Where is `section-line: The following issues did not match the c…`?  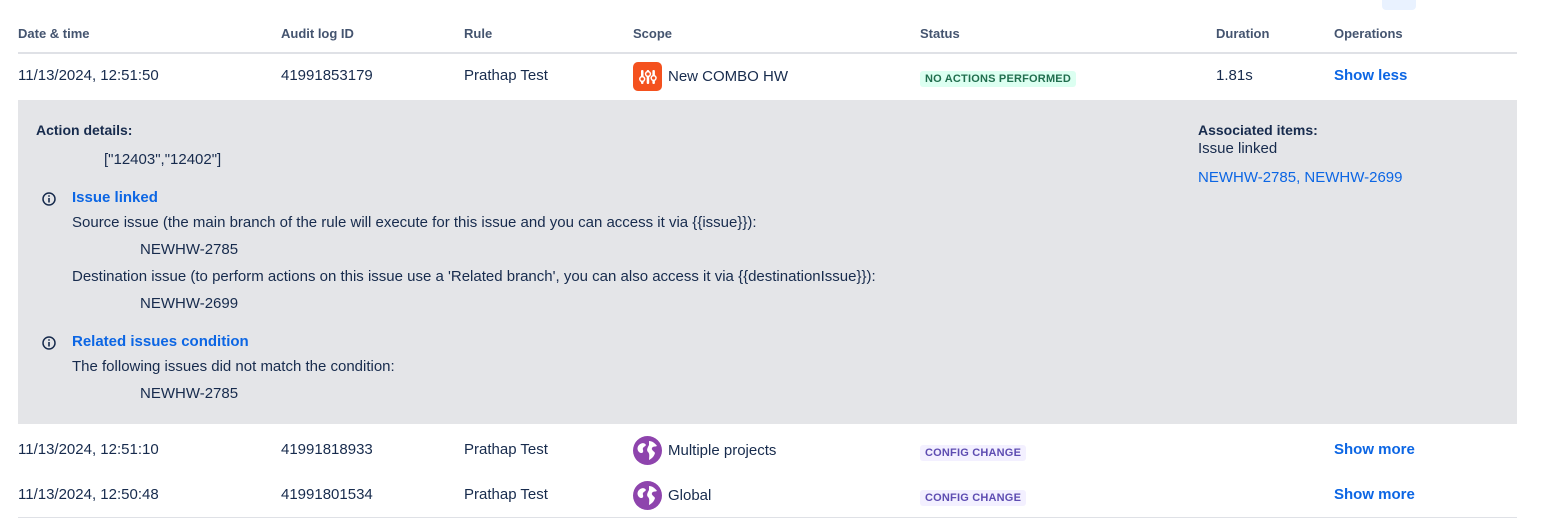 section-line: The following issues did not match the c… is located at coordinates (233, 366).